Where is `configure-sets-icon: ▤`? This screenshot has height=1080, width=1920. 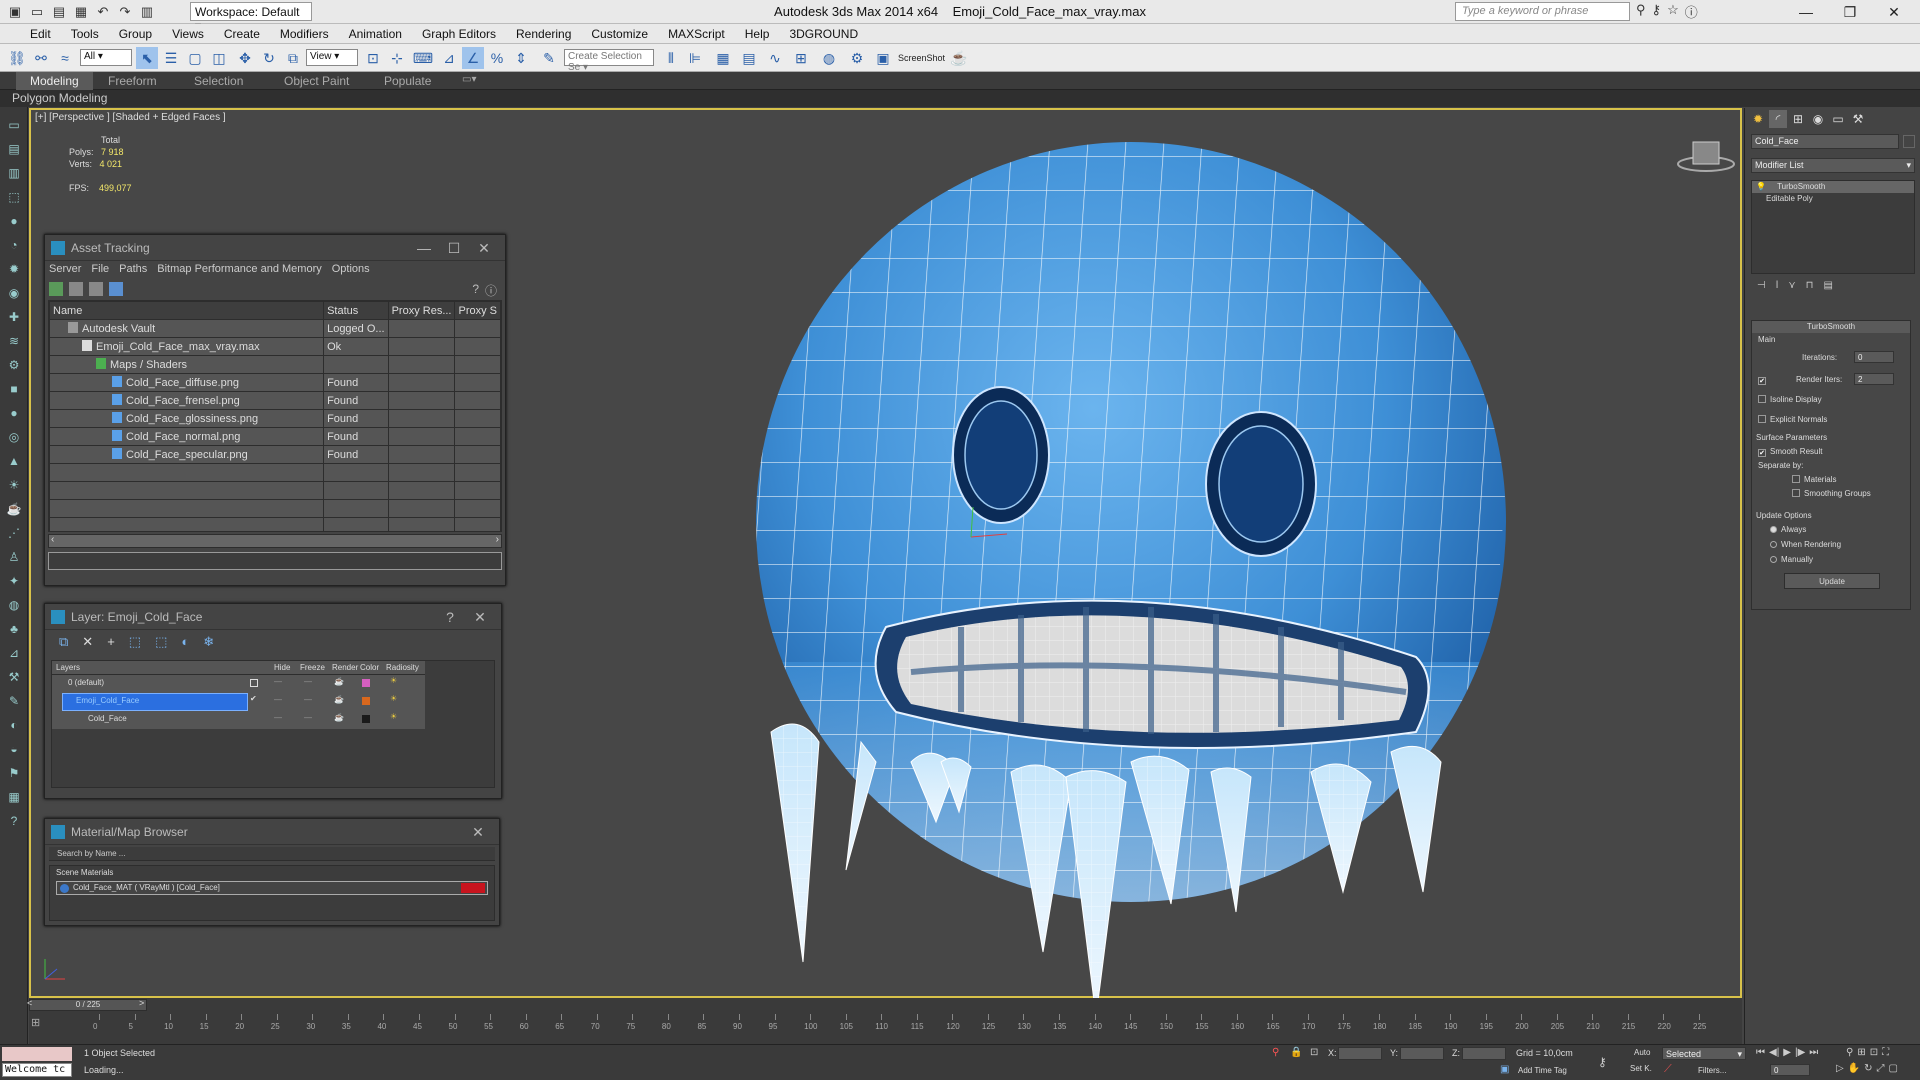 configure-sets-icon: ▤ is located at coordinates (1827, 288).